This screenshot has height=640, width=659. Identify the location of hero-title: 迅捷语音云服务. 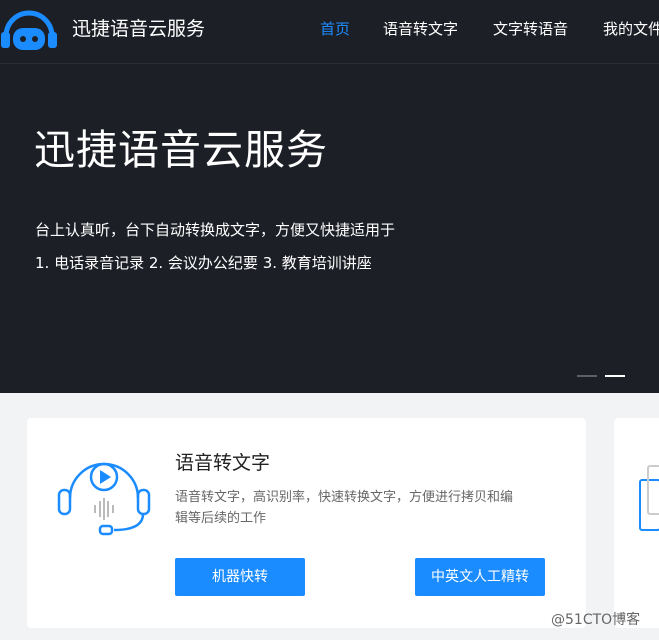
(181, 150).